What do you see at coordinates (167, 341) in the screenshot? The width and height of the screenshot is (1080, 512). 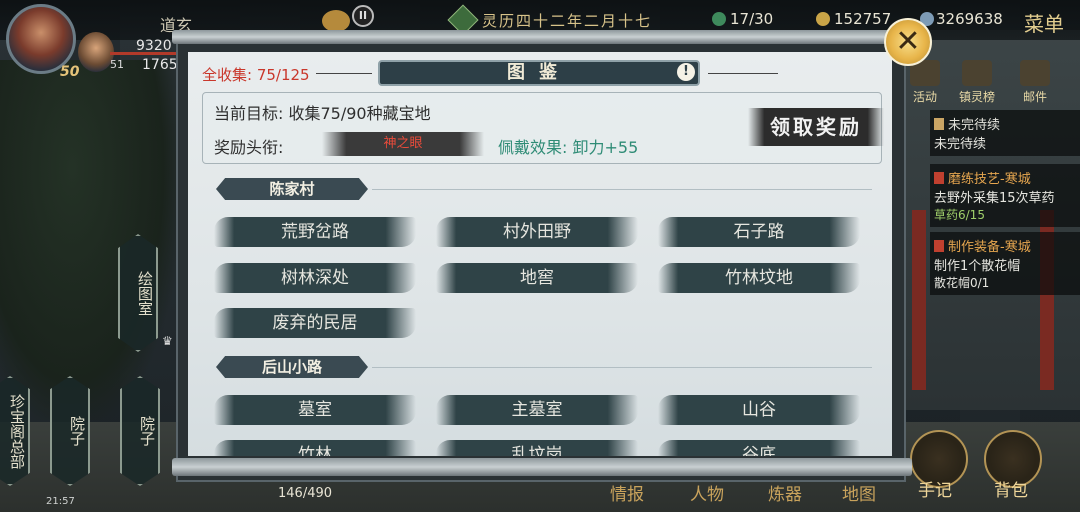 I see `trophy-icon: ♛` at bounding box center [167, 341].